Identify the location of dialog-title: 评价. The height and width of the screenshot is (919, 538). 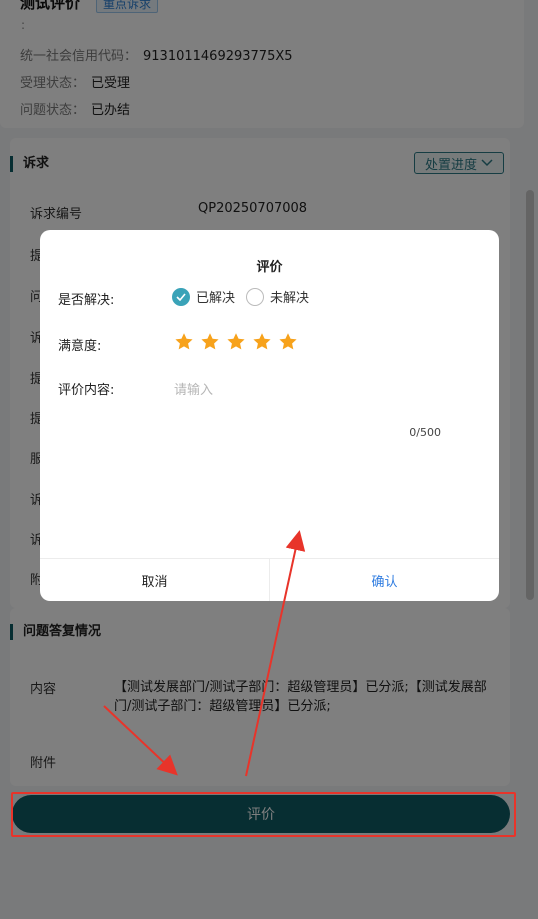
(269, 267).